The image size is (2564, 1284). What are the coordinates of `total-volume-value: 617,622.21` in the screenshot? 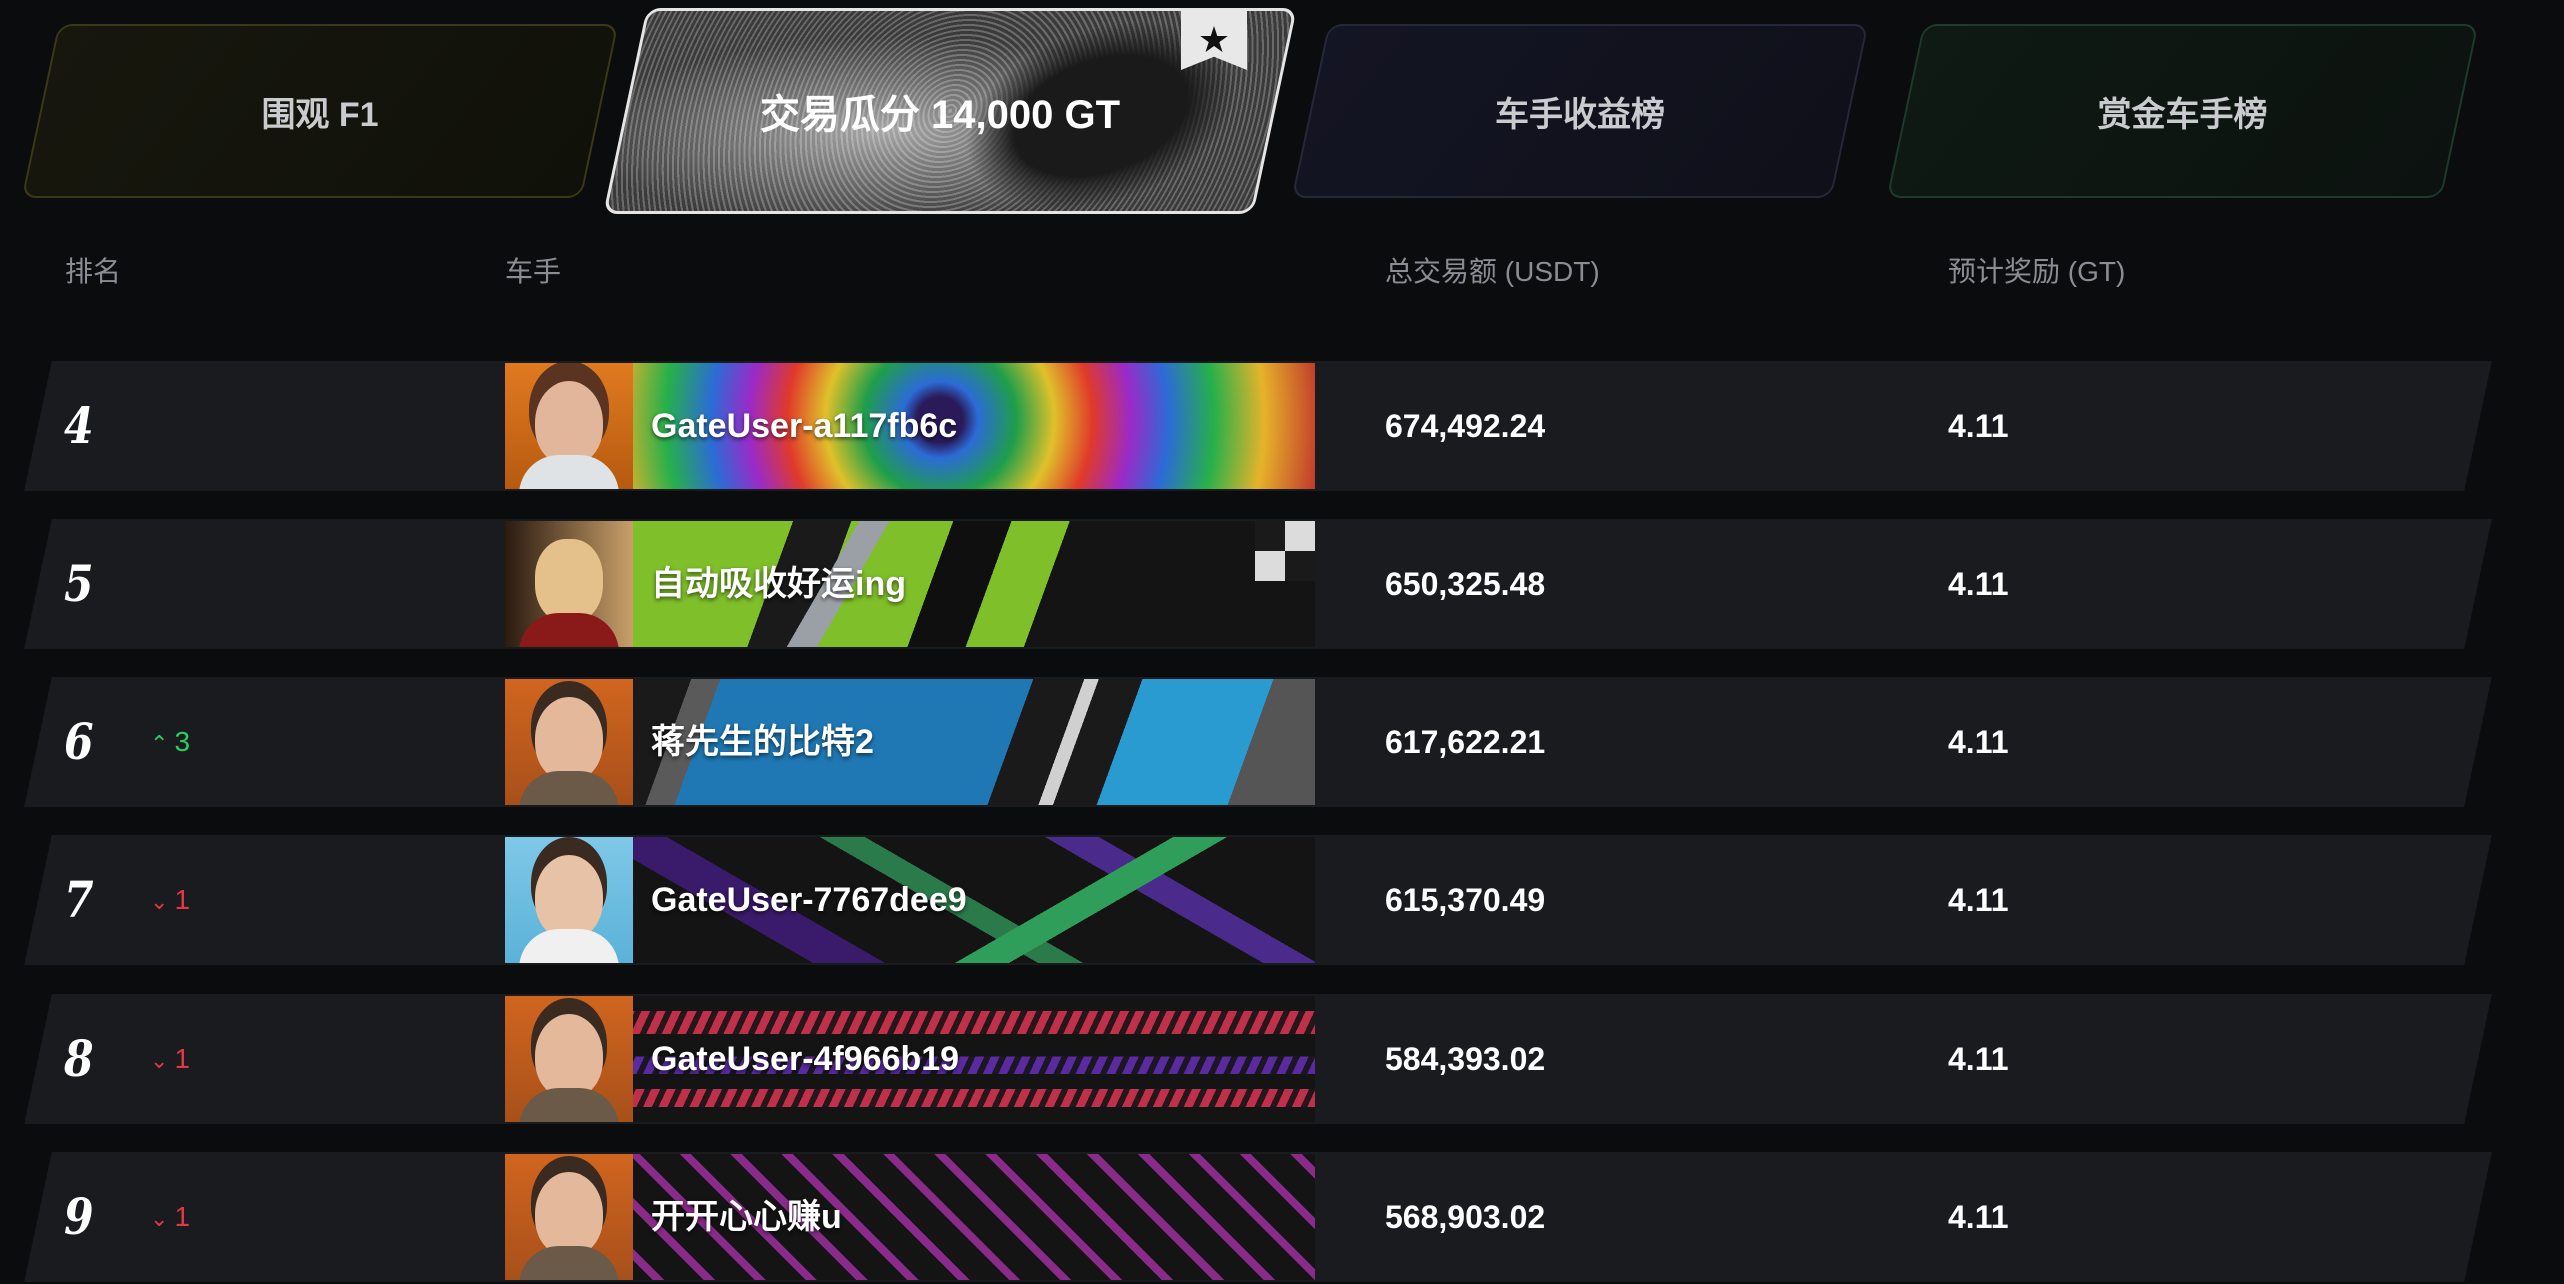 It's located at (1465, 742).